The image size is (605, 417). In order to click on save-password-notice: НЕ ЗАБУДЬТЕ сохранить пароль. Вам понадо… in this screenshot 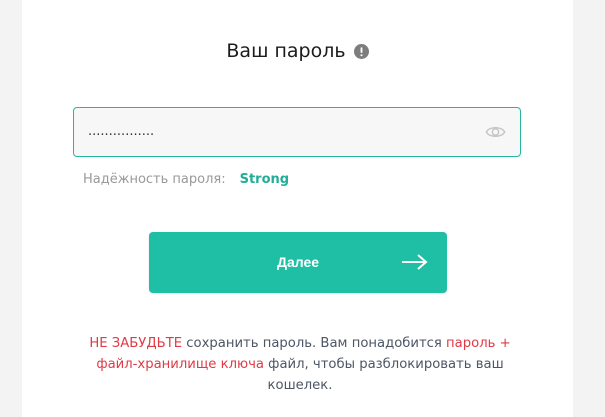, I will do `click(300, 364)`.